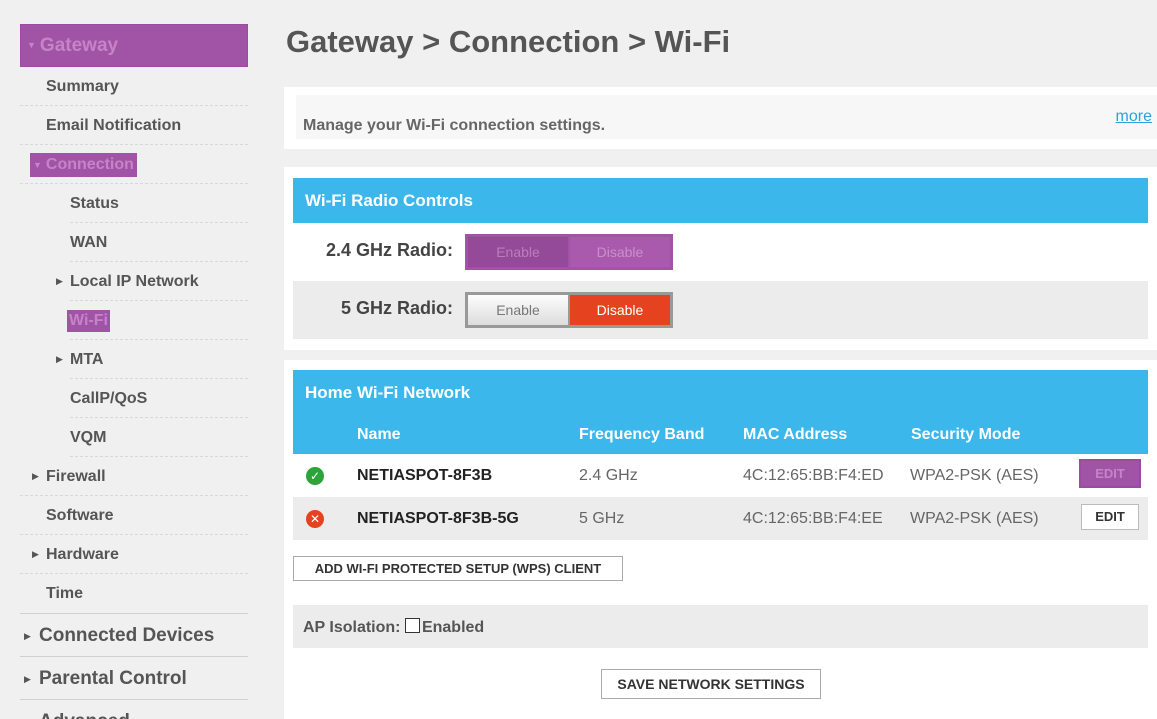  I want to click on radio-label: 2.4 GHz Radio:, so click(389, 250).